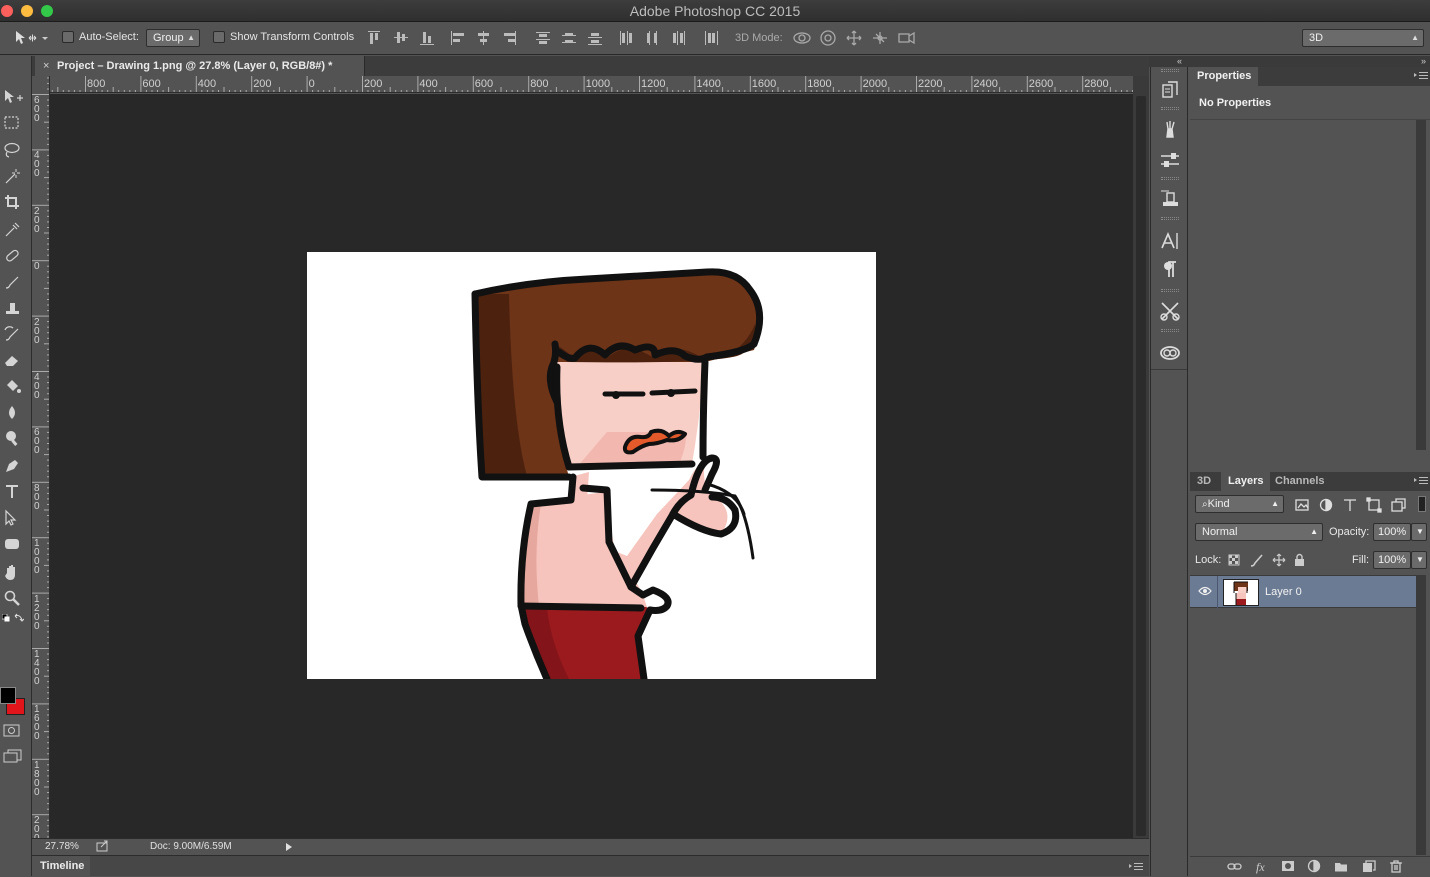 The height and width of the screenshot is (877, 1430). Describe the element at coordinates (1423, 61) in the screenshot. I see `expand-dock-icon: »` at that location.